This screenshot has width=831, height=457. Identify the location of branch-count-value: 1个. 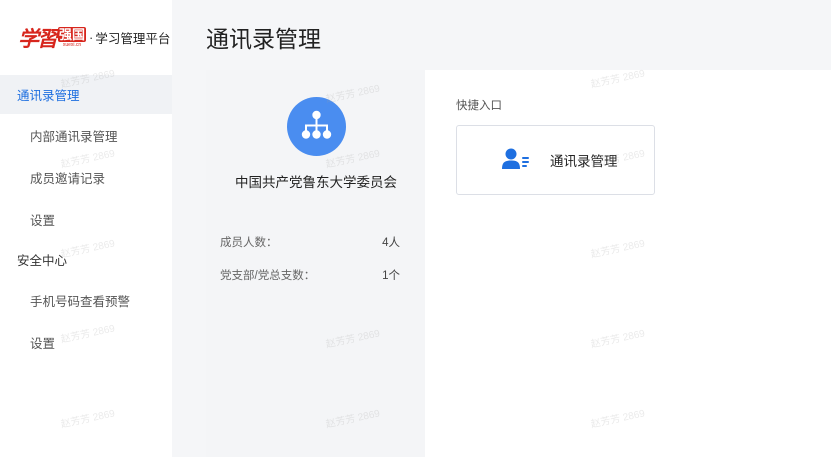
(391, 276).